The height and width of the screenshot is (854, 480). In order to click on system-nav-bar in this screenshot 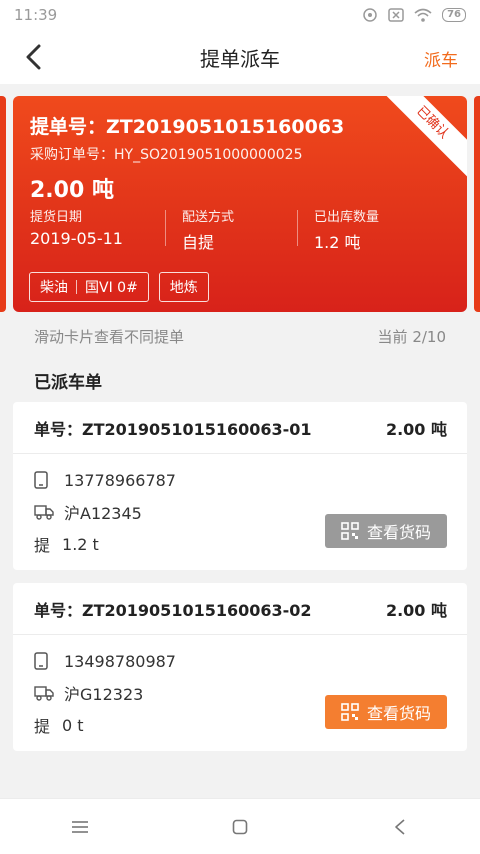, I will do `click(240, 826)`.